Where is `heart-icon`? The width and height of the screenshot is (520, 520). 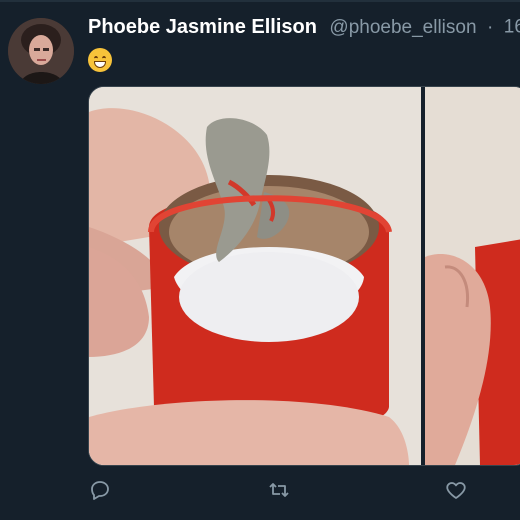 heart-icon is located at coordinates (456, 490).